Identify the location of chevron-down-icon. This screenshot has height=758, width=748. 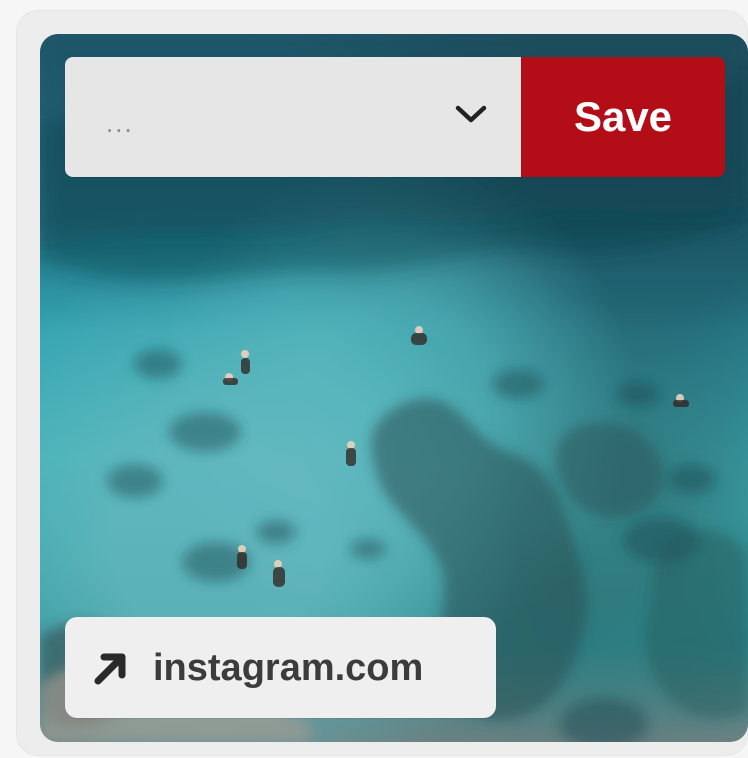
(471, 114).